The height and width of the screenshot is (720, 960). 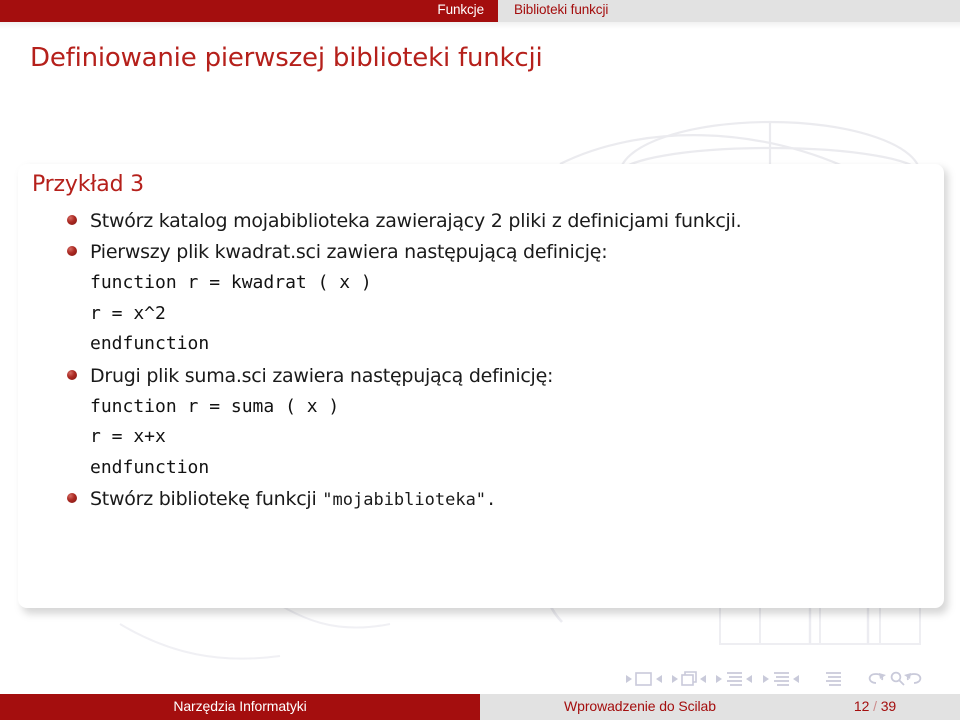 What do you see at coordinates (480, 25) in the screenshot?
I see `header-shadow` at bounding box center [480, 25].